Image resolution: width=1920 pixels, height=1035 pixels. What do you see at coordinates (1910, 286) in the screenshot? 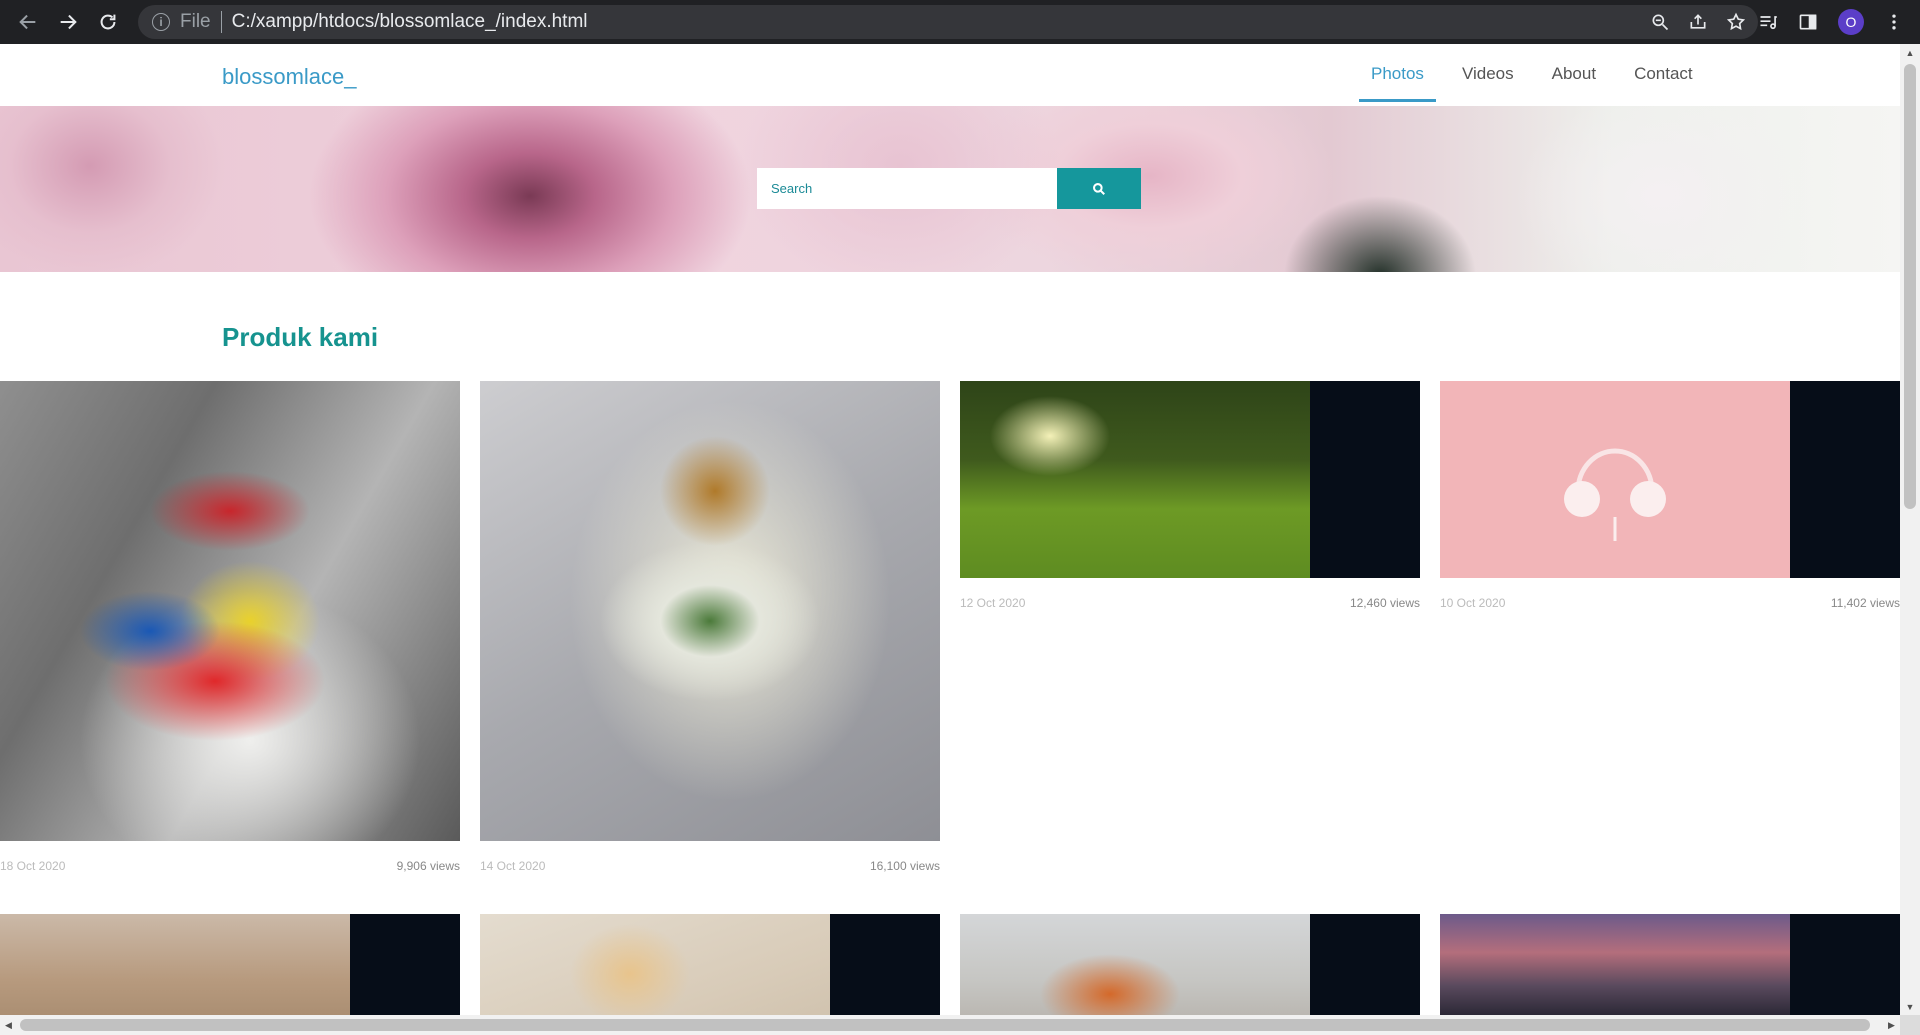
I see `vertical-scroll-thumb` at bounding box center [1910, 286].